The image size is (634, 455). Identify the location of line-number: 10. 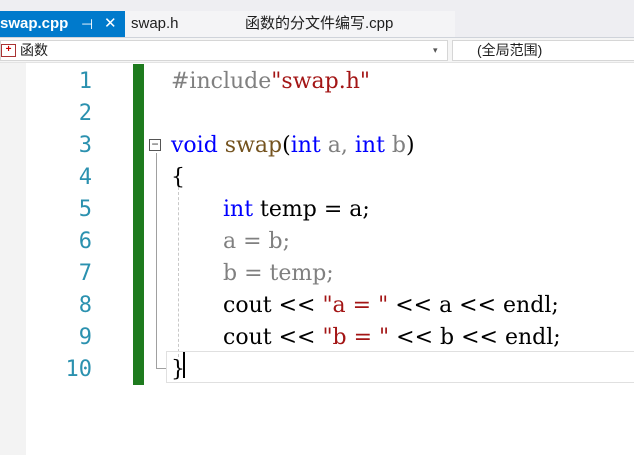
(79, 369).